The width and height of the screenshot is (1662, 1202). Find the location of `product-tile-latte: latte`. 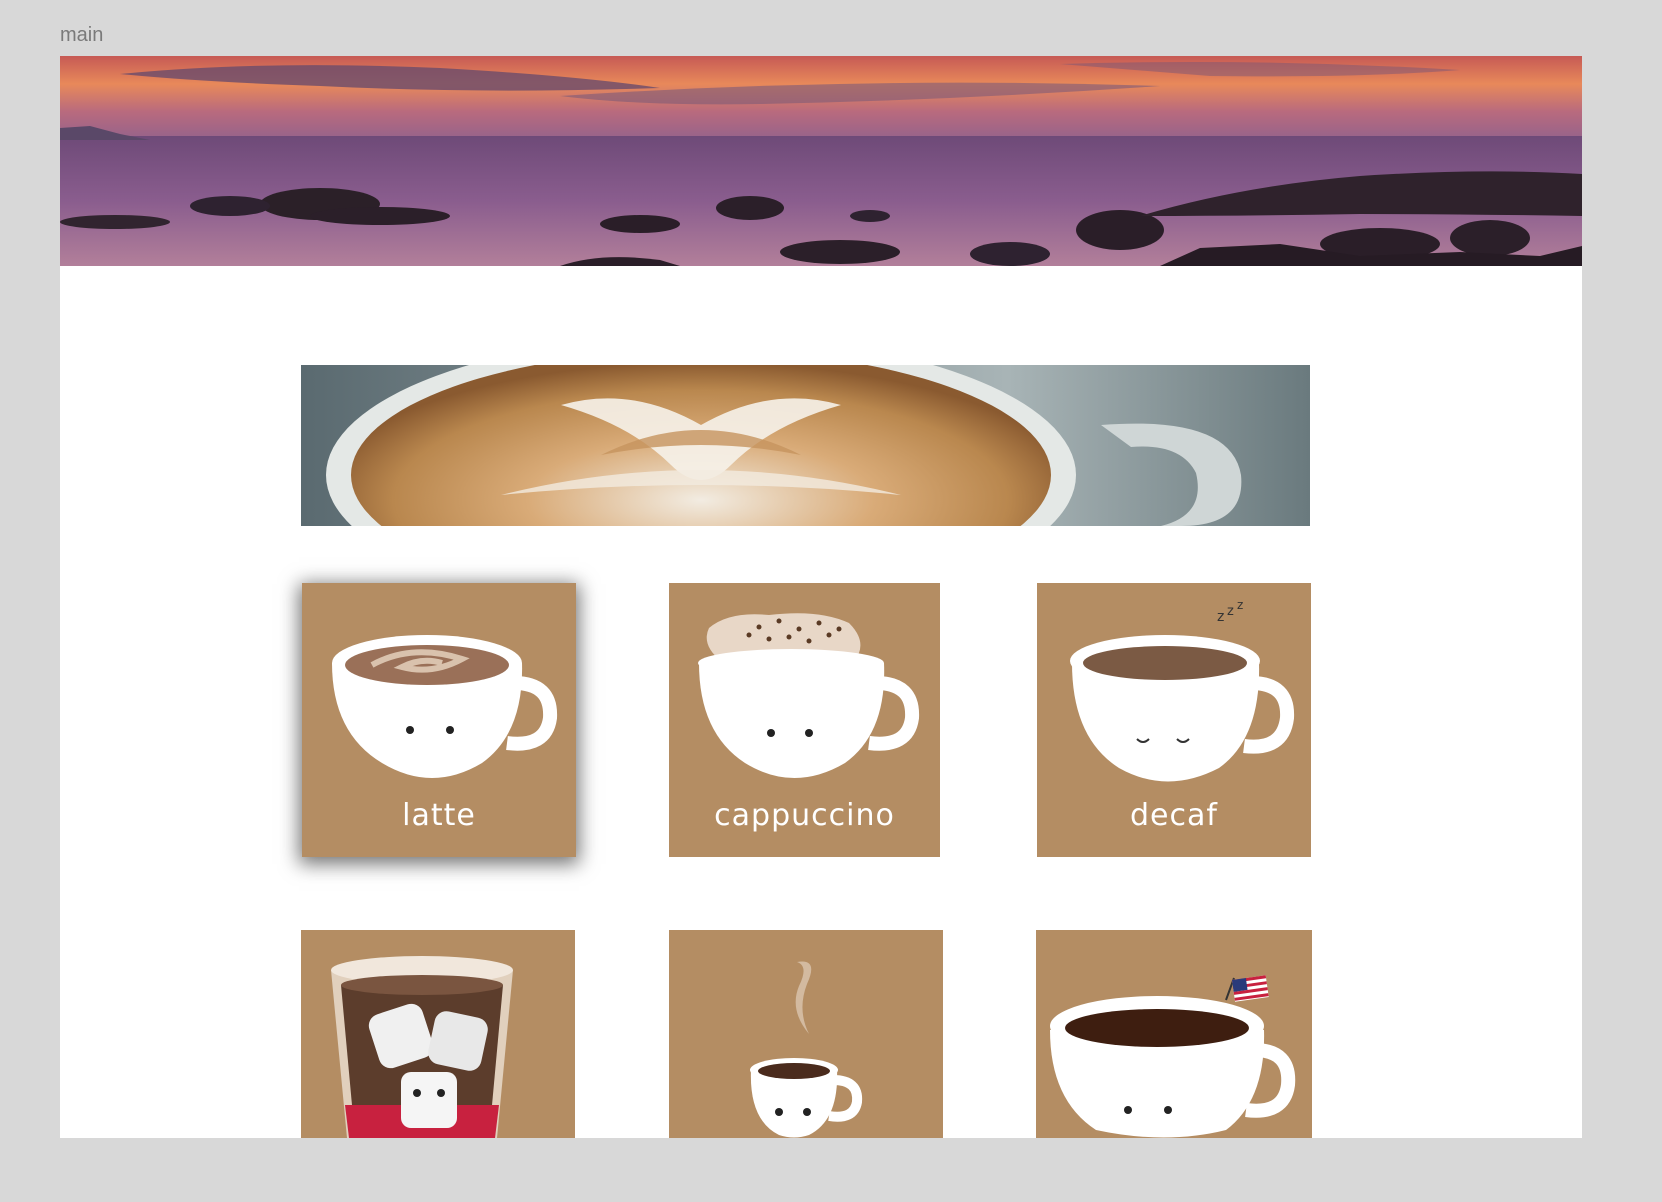

product-tile-latte: latte is located at coordinates (439, 720).